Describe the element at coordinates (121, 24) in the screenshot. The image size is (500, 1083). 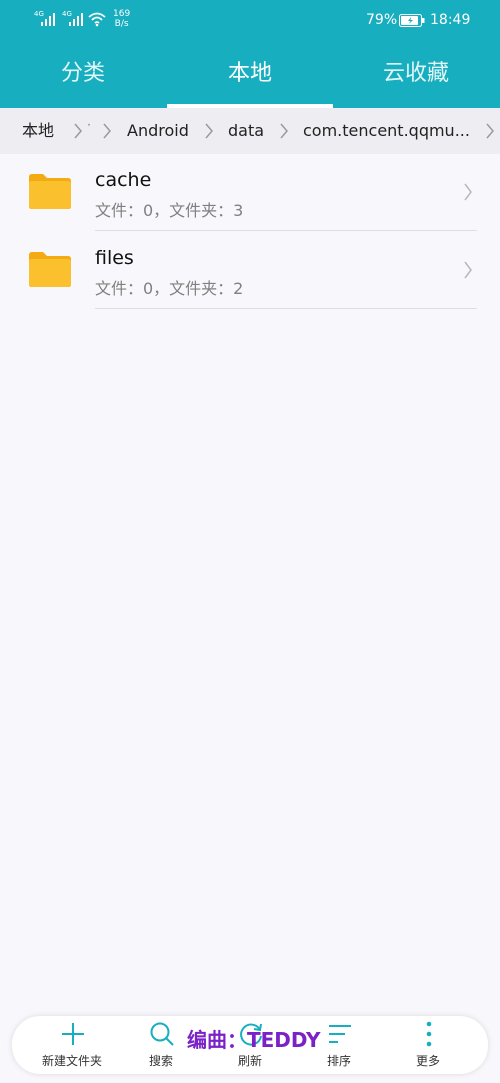
I see `network-speed-unit: B/s` at that location.